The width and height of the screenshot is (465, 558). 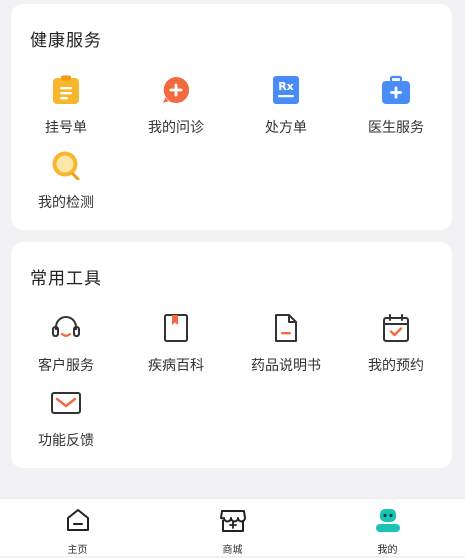 I want to click on magnifier-icon, so click(x=66, y=165).